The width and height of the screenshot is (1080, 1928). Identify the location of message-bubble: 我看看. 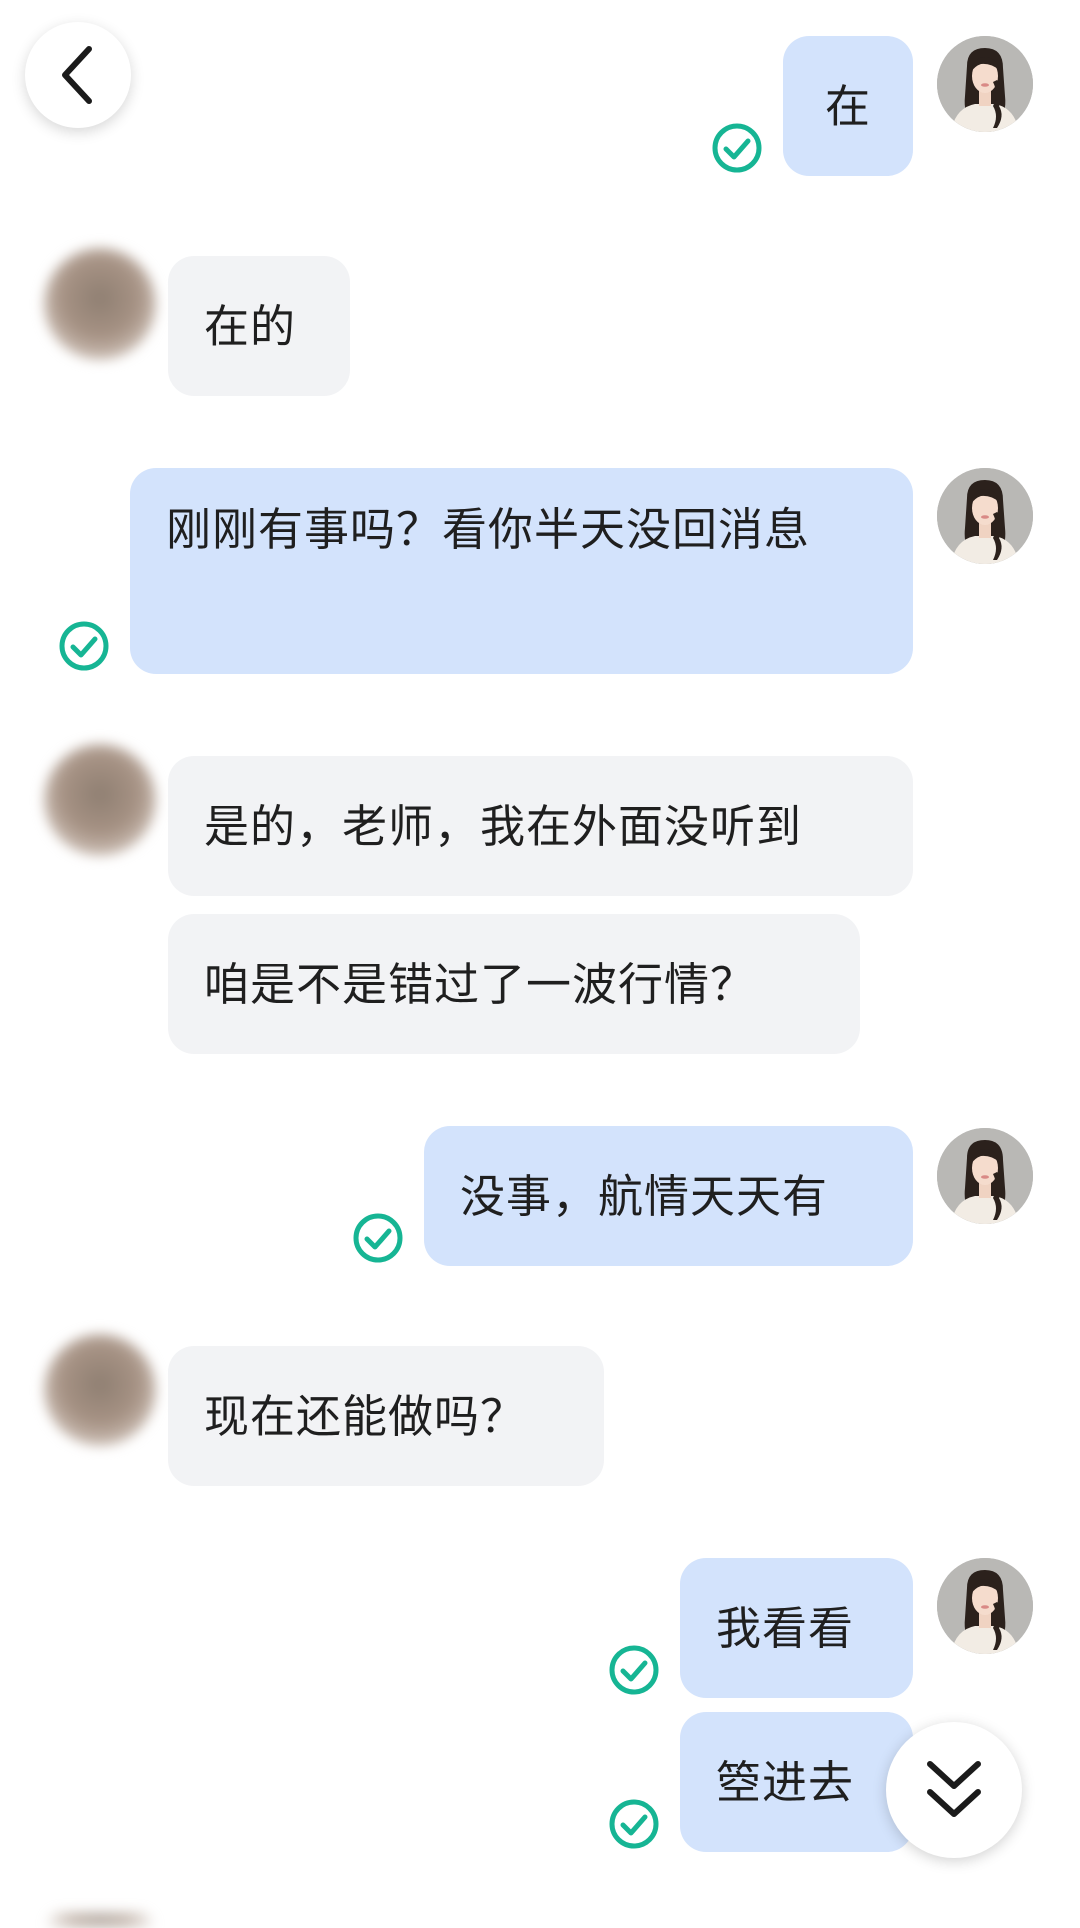
(796, 1628).